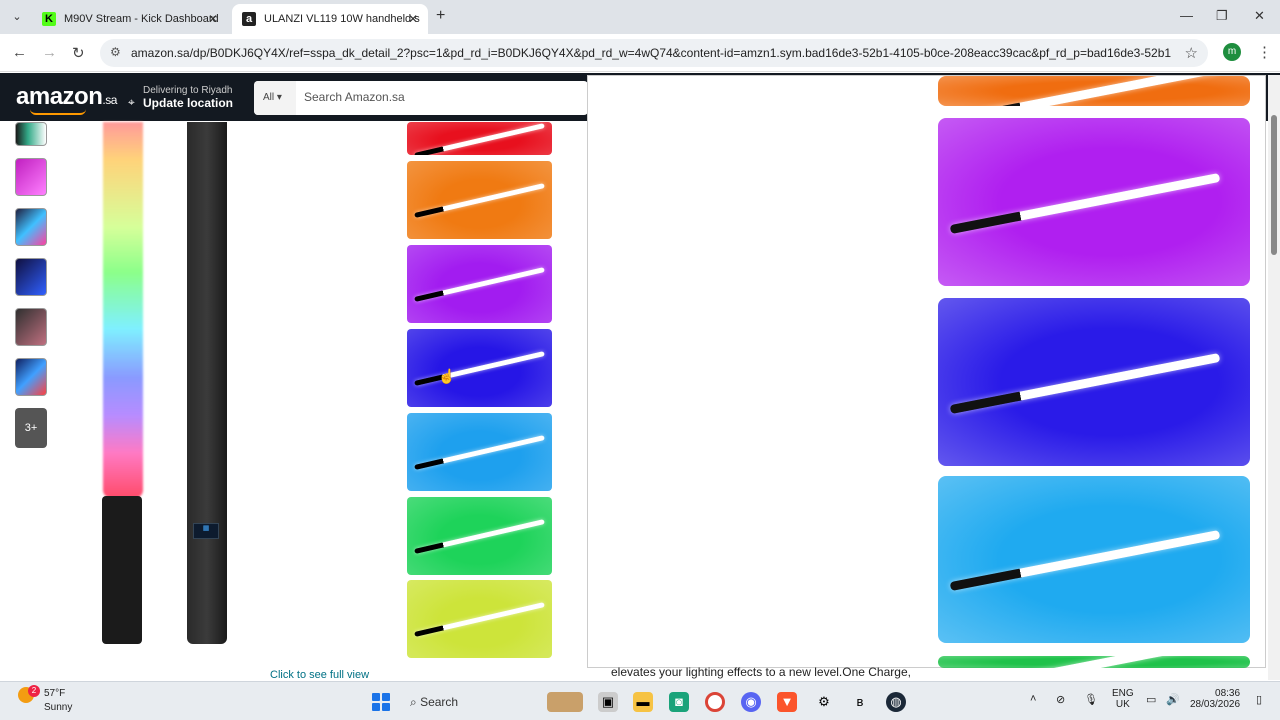  I want to click on bluetooth-app-icon: ʙ, so click(860, 702).